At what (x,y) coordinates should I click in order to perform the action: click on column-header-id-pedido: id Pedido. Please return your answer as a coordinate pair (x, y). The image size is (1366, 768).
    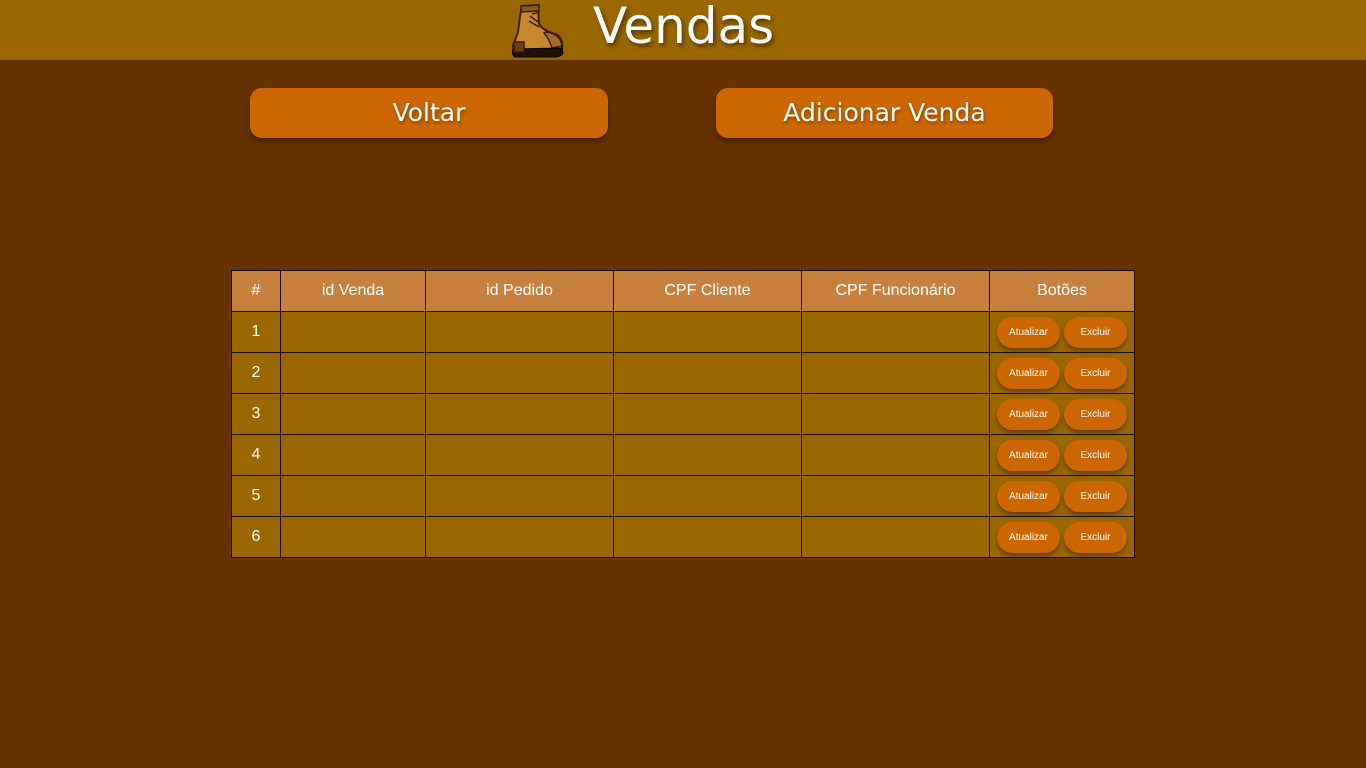
    Looking at the image, I should click on (519, 291).